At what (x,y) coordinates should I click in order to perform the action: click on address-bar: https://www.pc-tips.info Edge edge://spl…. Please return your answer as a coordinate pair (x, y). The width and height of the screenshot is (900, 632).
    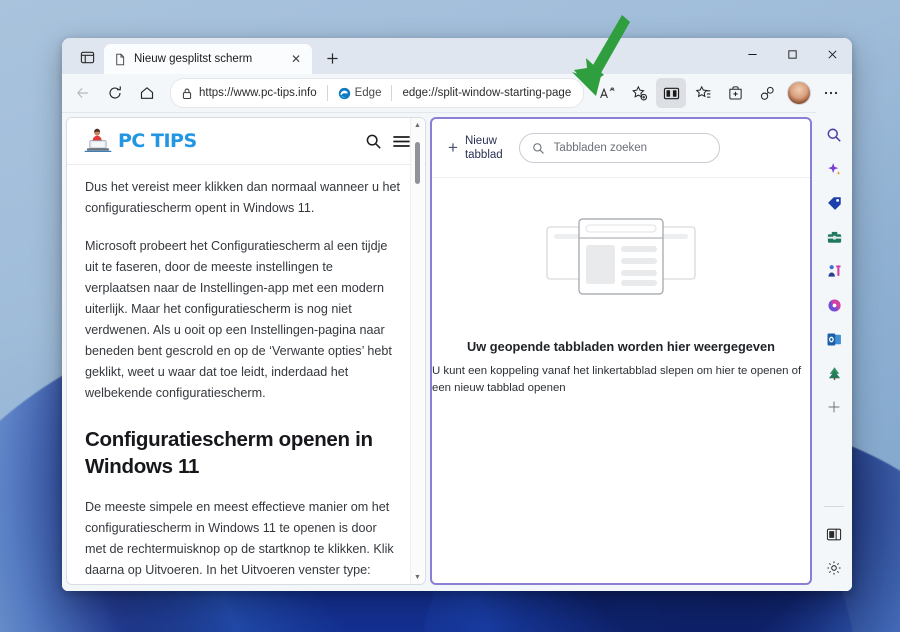
    Looking at the image, I should click on (377, 93).